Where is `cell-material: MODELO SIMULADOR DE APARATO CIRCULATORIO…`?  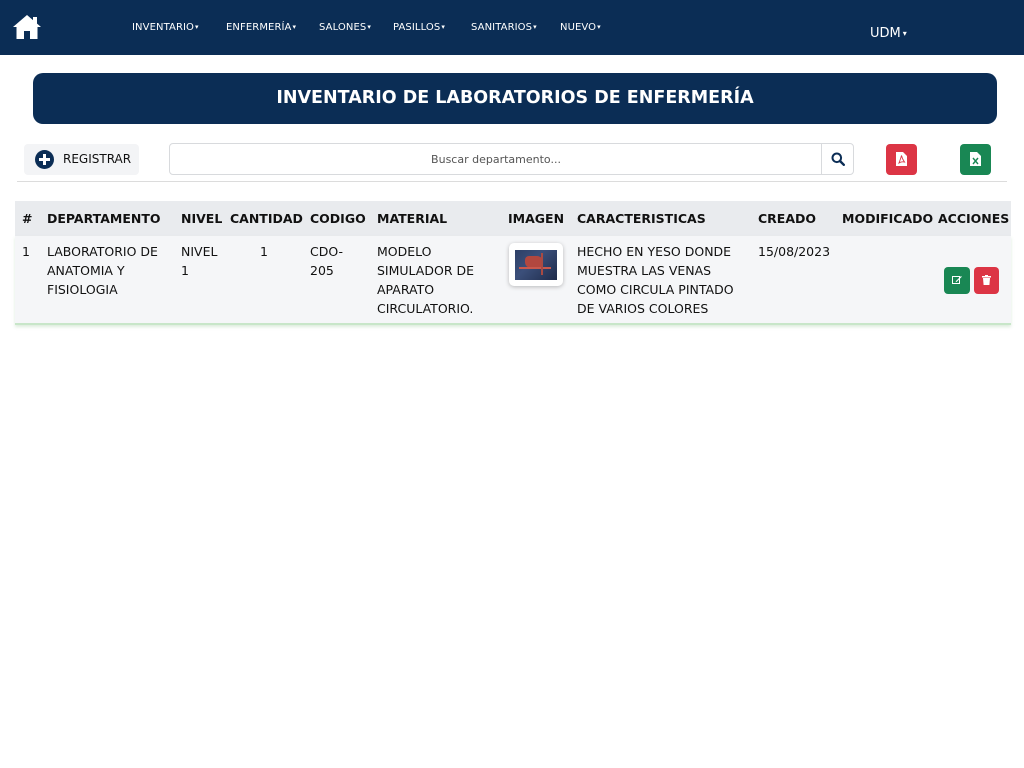 cell-material: MODELO SIMULADOR DE APARATO CIRCULATORIO… is located at coordinates (426, 280).